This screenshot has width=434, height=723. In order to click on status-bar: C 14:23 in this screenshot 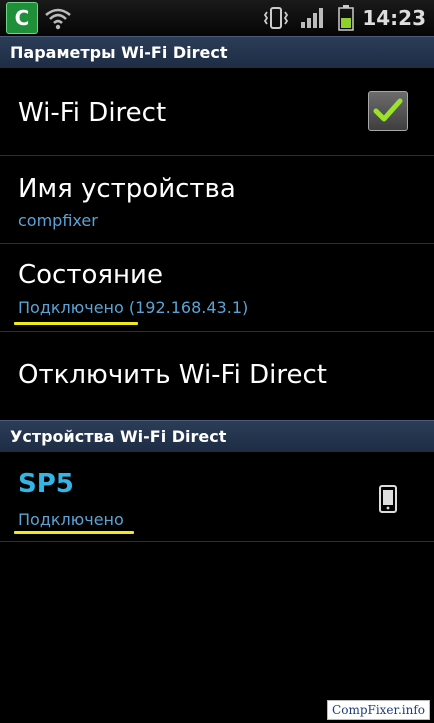, I will do `click(217, 18)`.